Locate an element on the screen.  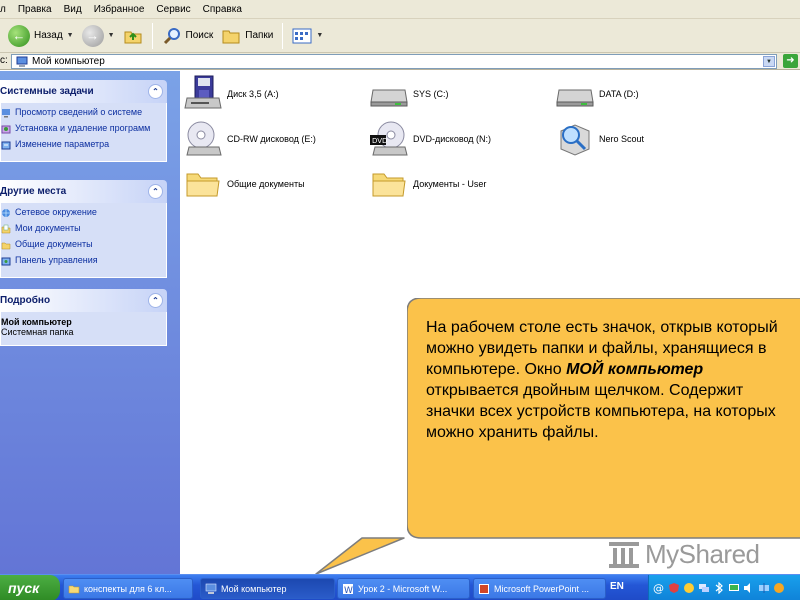
other-places-header: Другие места ⌃ is located at coordinates (83, 191).